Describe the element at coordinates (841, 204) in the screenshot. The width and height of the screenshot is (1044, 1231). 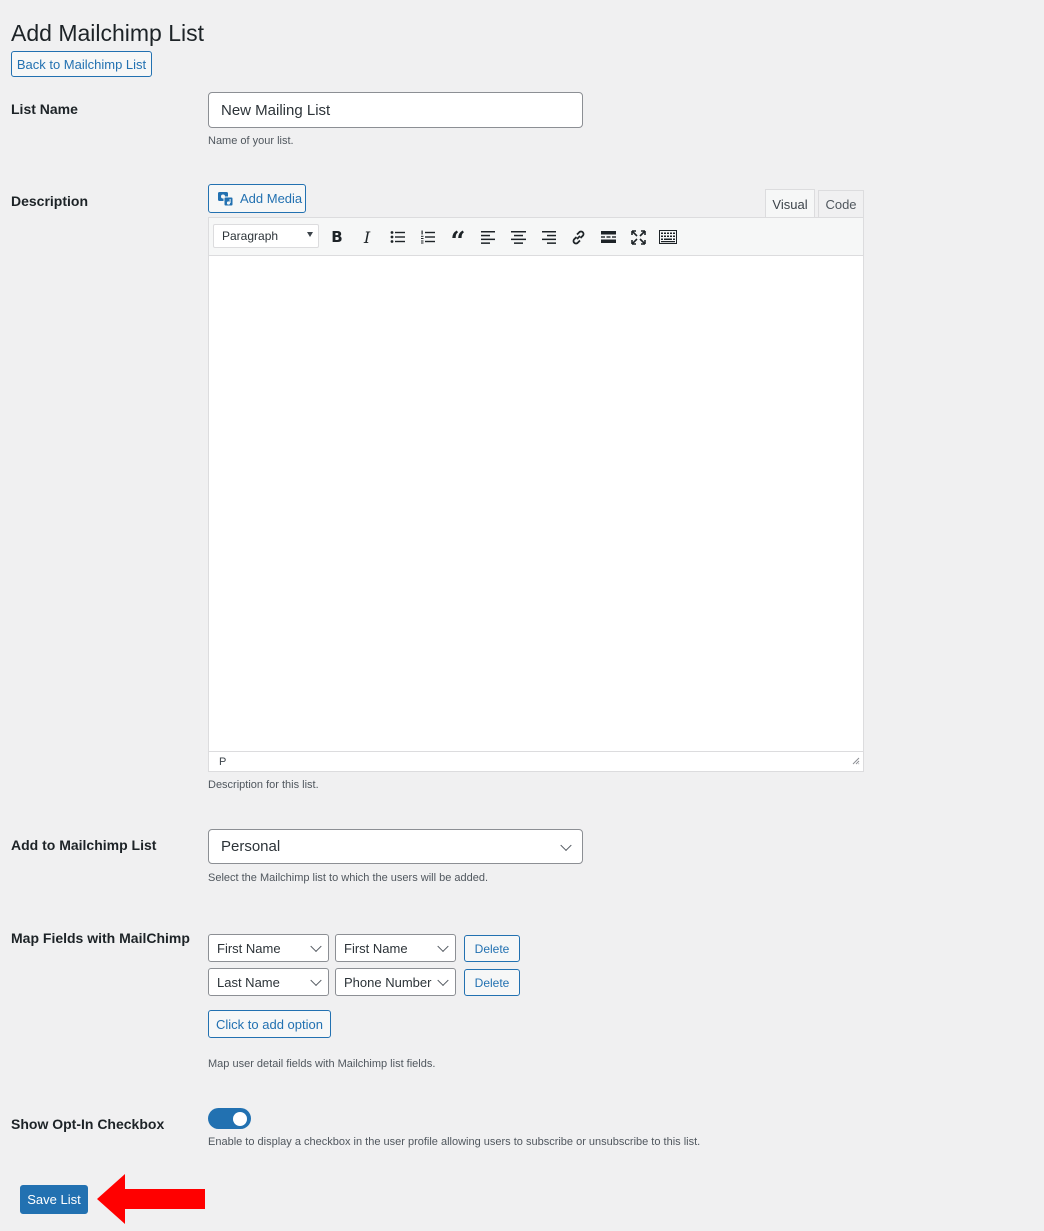
I see `tab-code: Code` at that location.